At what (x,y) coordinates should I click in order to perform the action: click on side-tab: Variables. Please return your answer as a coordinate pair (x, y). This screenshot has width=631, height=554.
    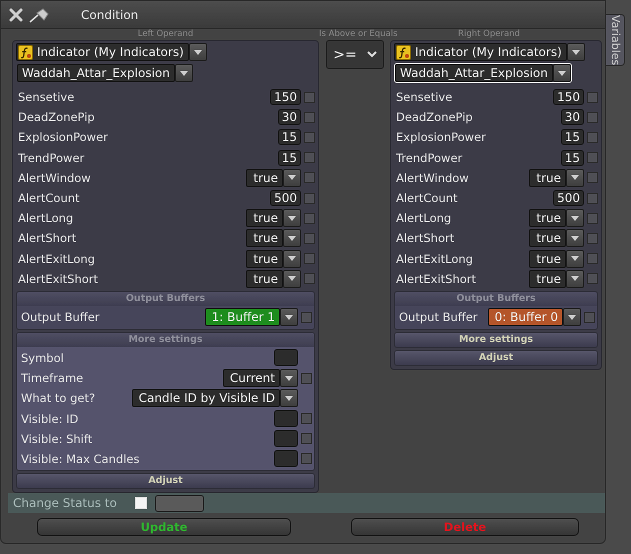
    Looking at the image, I should click on (615, 40).